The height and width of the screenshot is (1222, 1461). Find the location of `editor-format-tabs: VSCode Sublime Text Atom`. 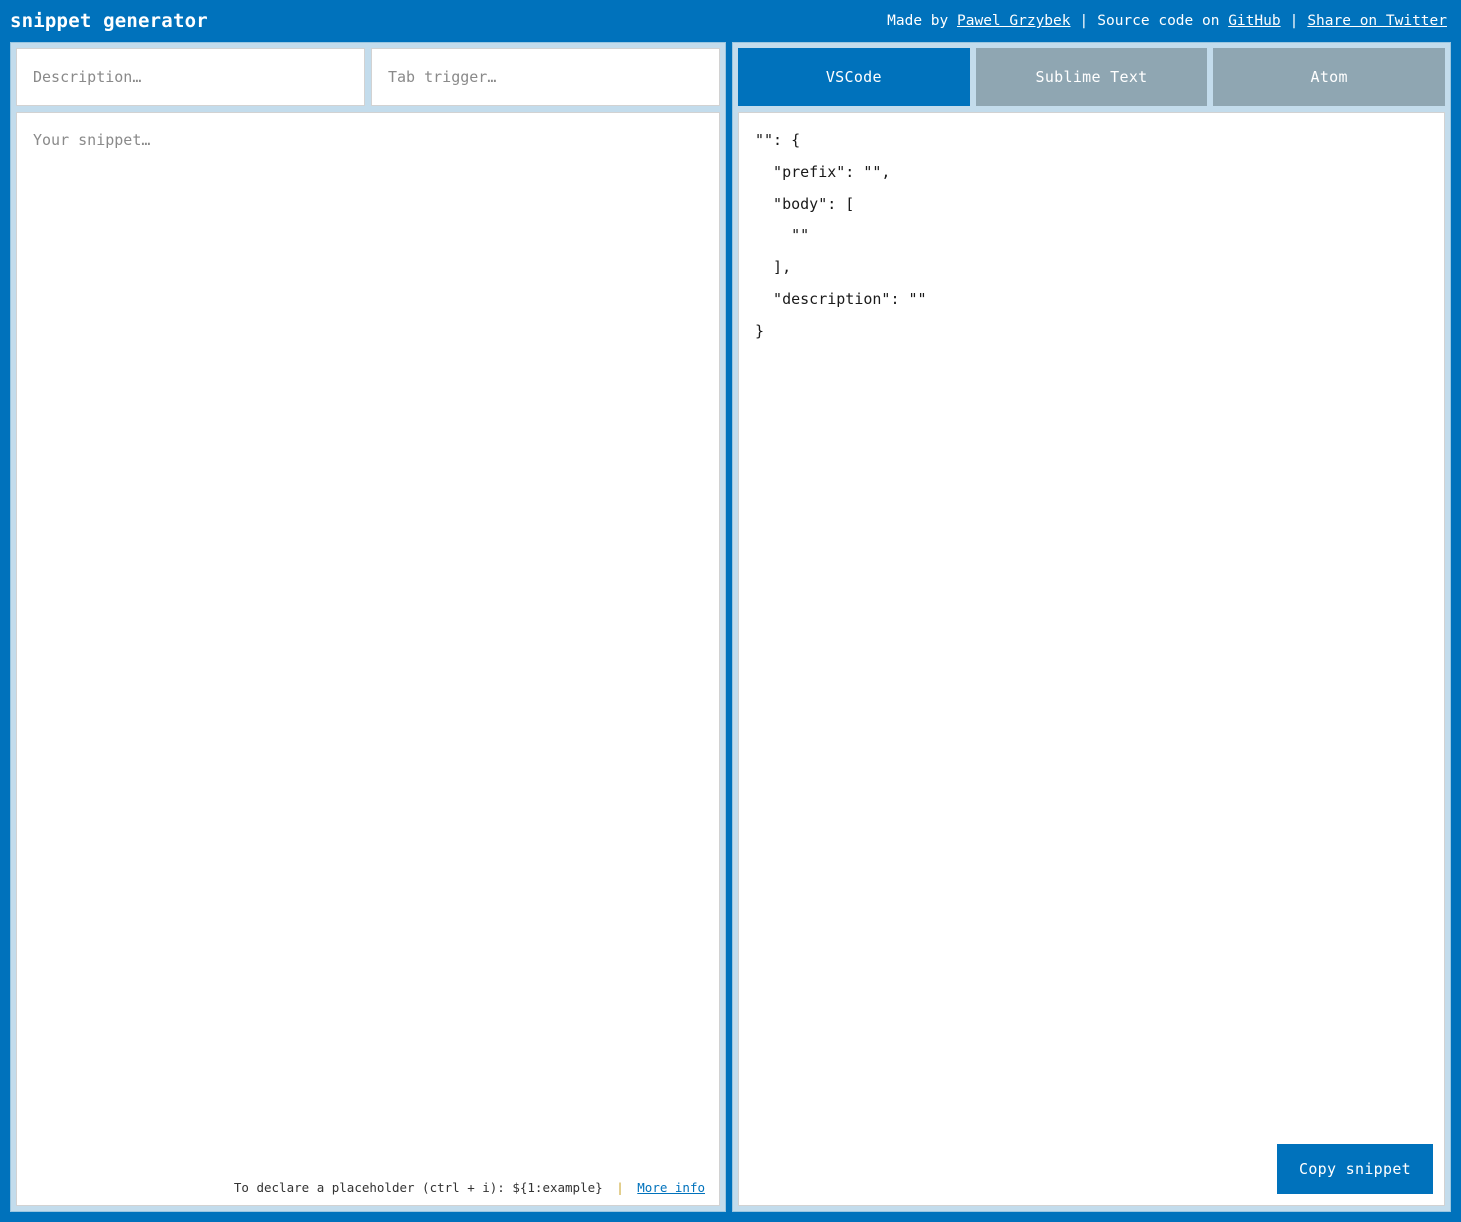

editor-format-tabs: VSCode Sublime Text Atom is located at coordinates (1092, 77).